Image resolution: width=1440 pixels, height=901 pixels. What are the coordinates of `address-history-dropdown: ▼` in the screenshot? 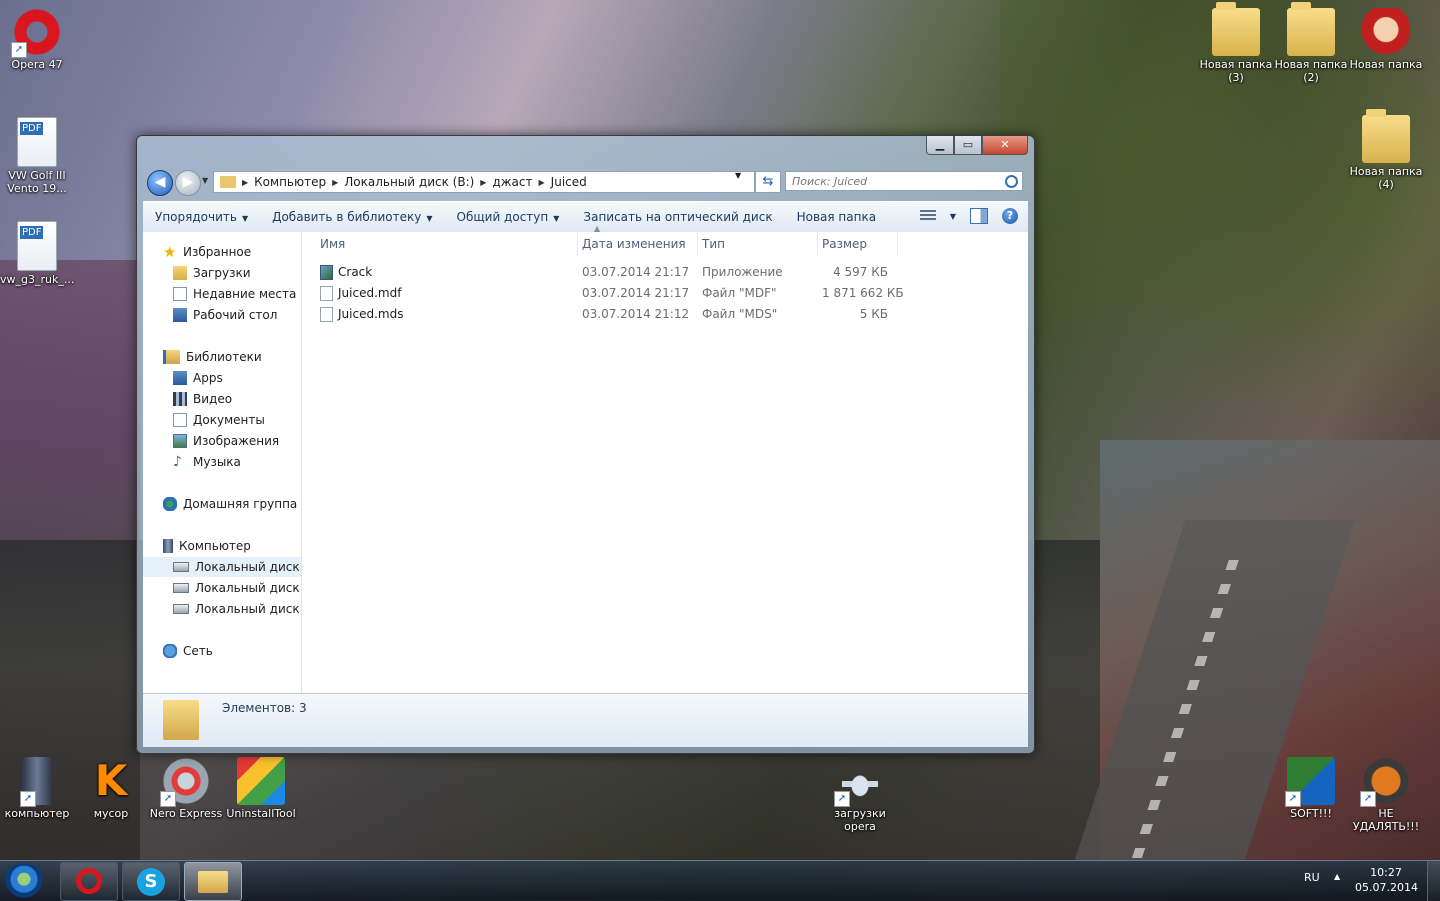 It's located at (738, 175).